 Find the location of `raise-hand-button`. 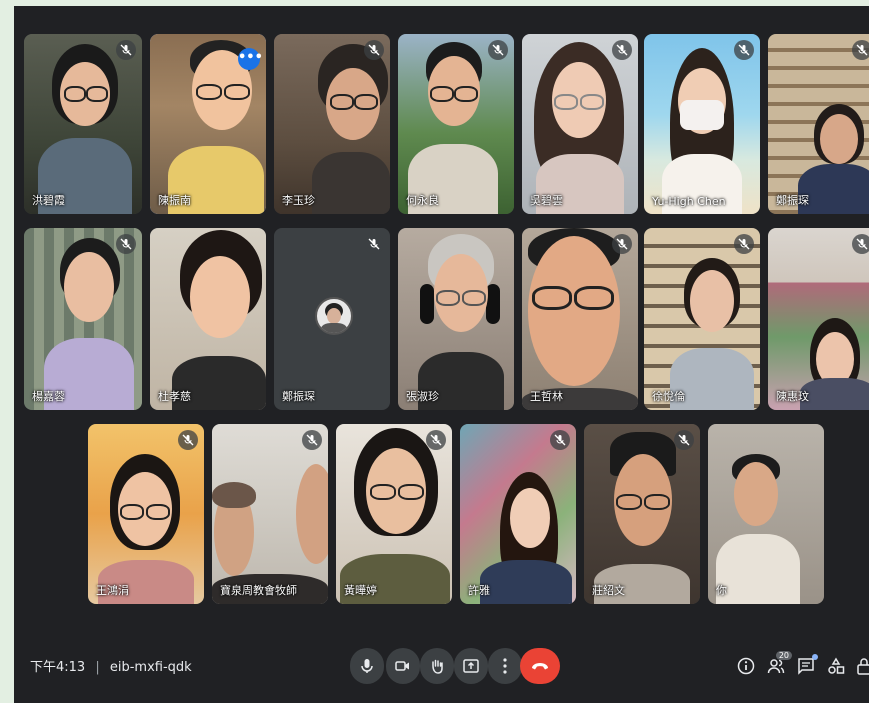

raise-hand-button is located at coordinates (437, 666).